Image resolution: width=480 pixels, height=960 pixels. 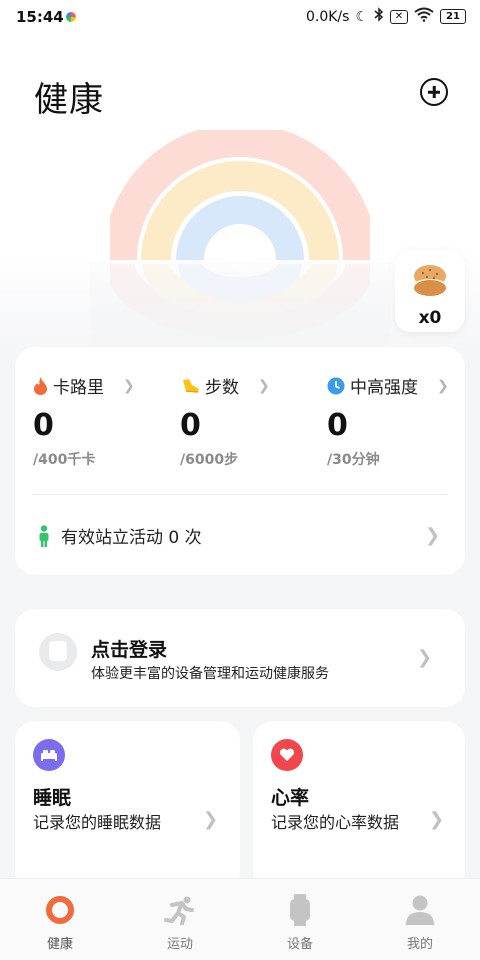 I want to click on cookie-icon, so click(x=430, y=280).